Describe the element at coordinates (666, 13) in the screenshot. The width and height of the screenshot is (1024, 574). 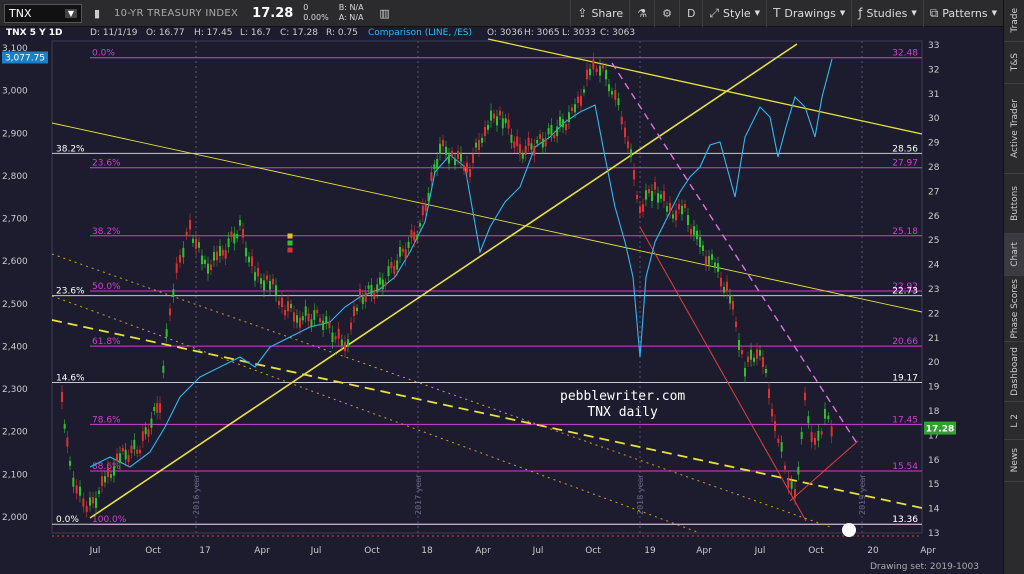
I see `settings-button: ⚙` at that location.